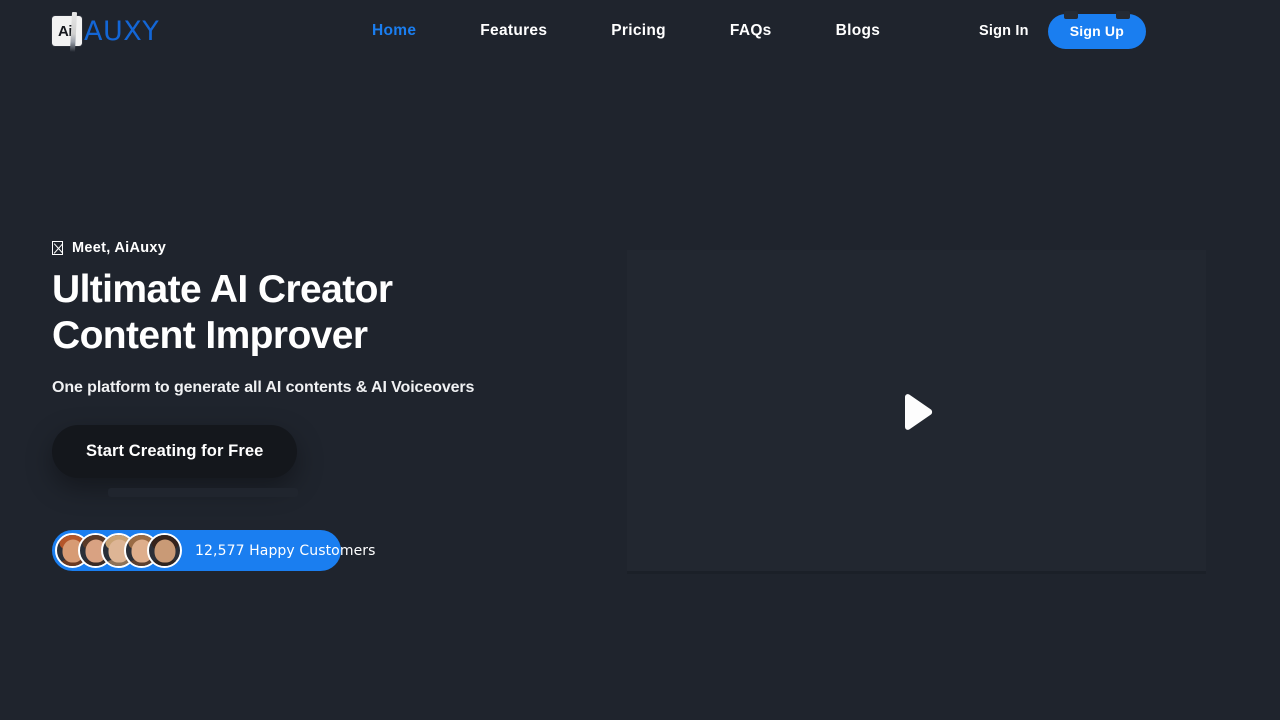 This screenshot has height=720, width=1280. What do you see at coordinates (57, 248) in the screenshot?
I see `missing-glyph-box-icon` at bounding box center [57, 248].